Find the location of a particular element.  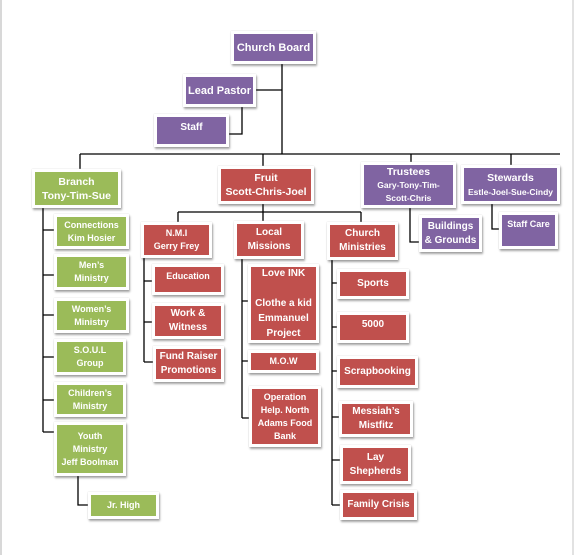

love-ink-box: Love INK Clothe a kid Emmanuel Project is located at coordinates (283, 303).